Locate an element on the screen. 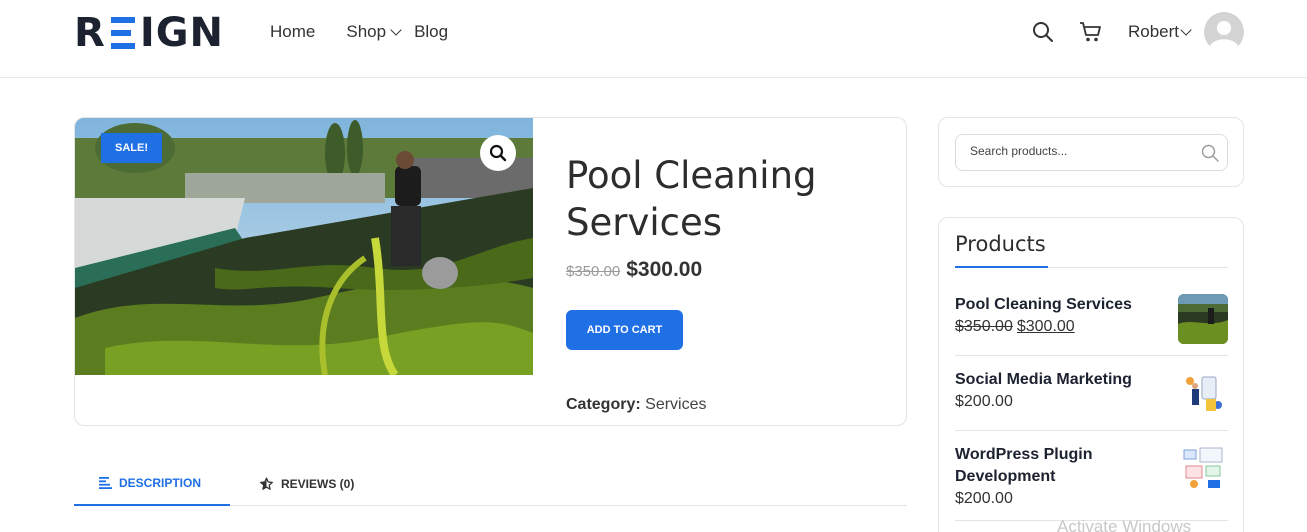  pool-thumbnail-image is located at coordinates (1203, 319).